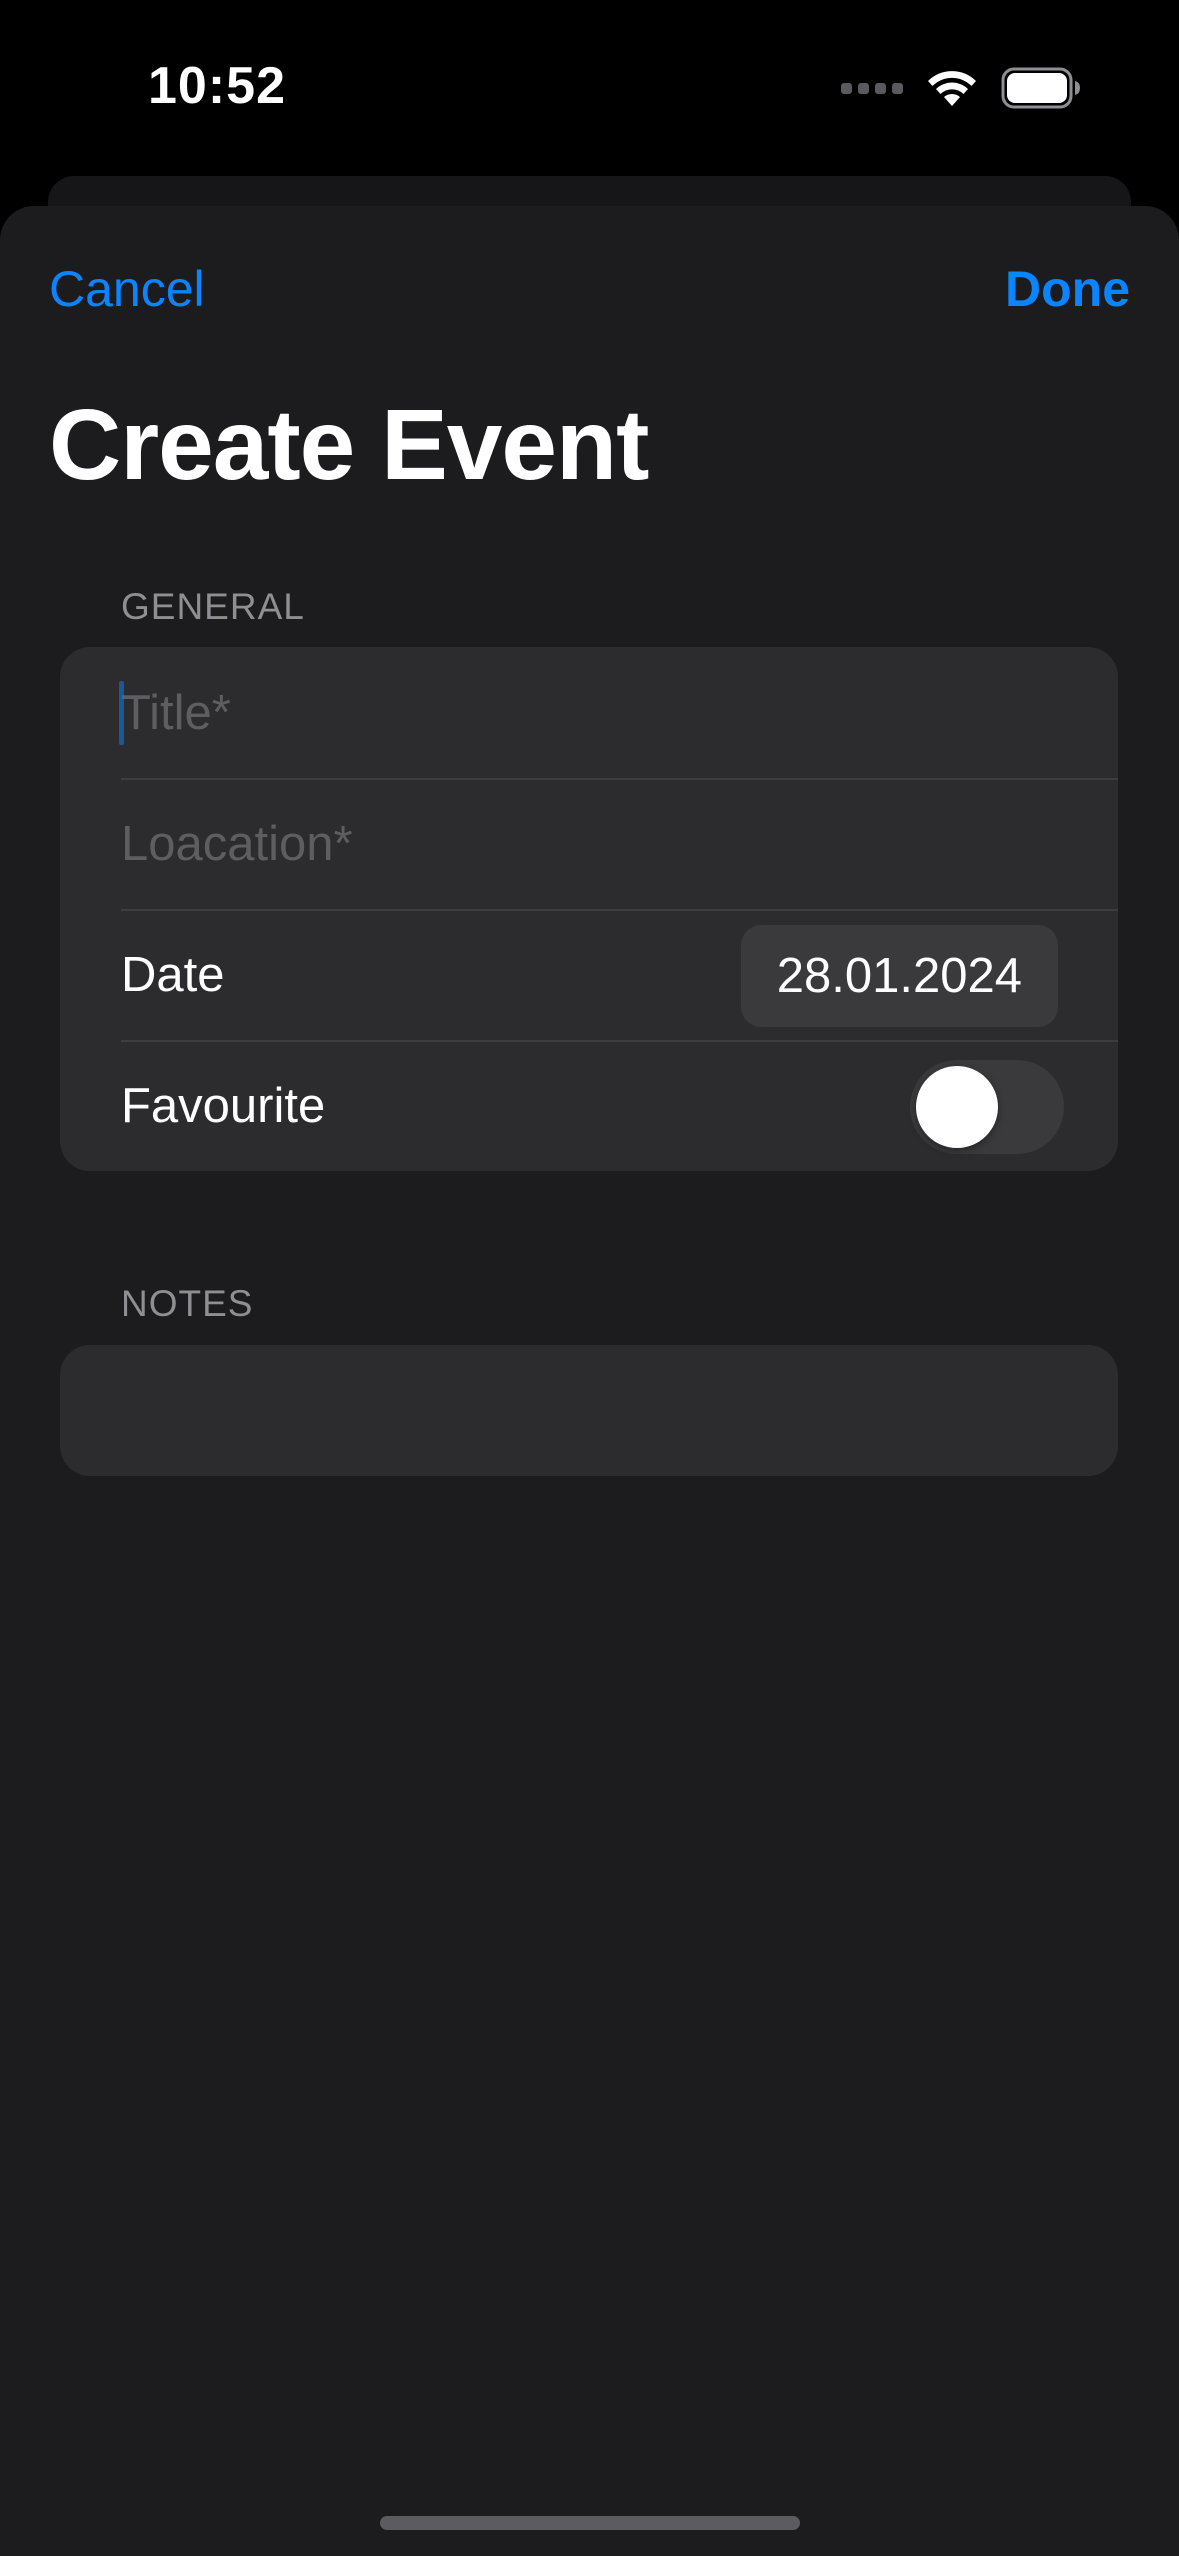  What do you see at coordinates (1067, 289) in the screenshot?
I see `done-button: Done` at bounding box center [1067, 289].